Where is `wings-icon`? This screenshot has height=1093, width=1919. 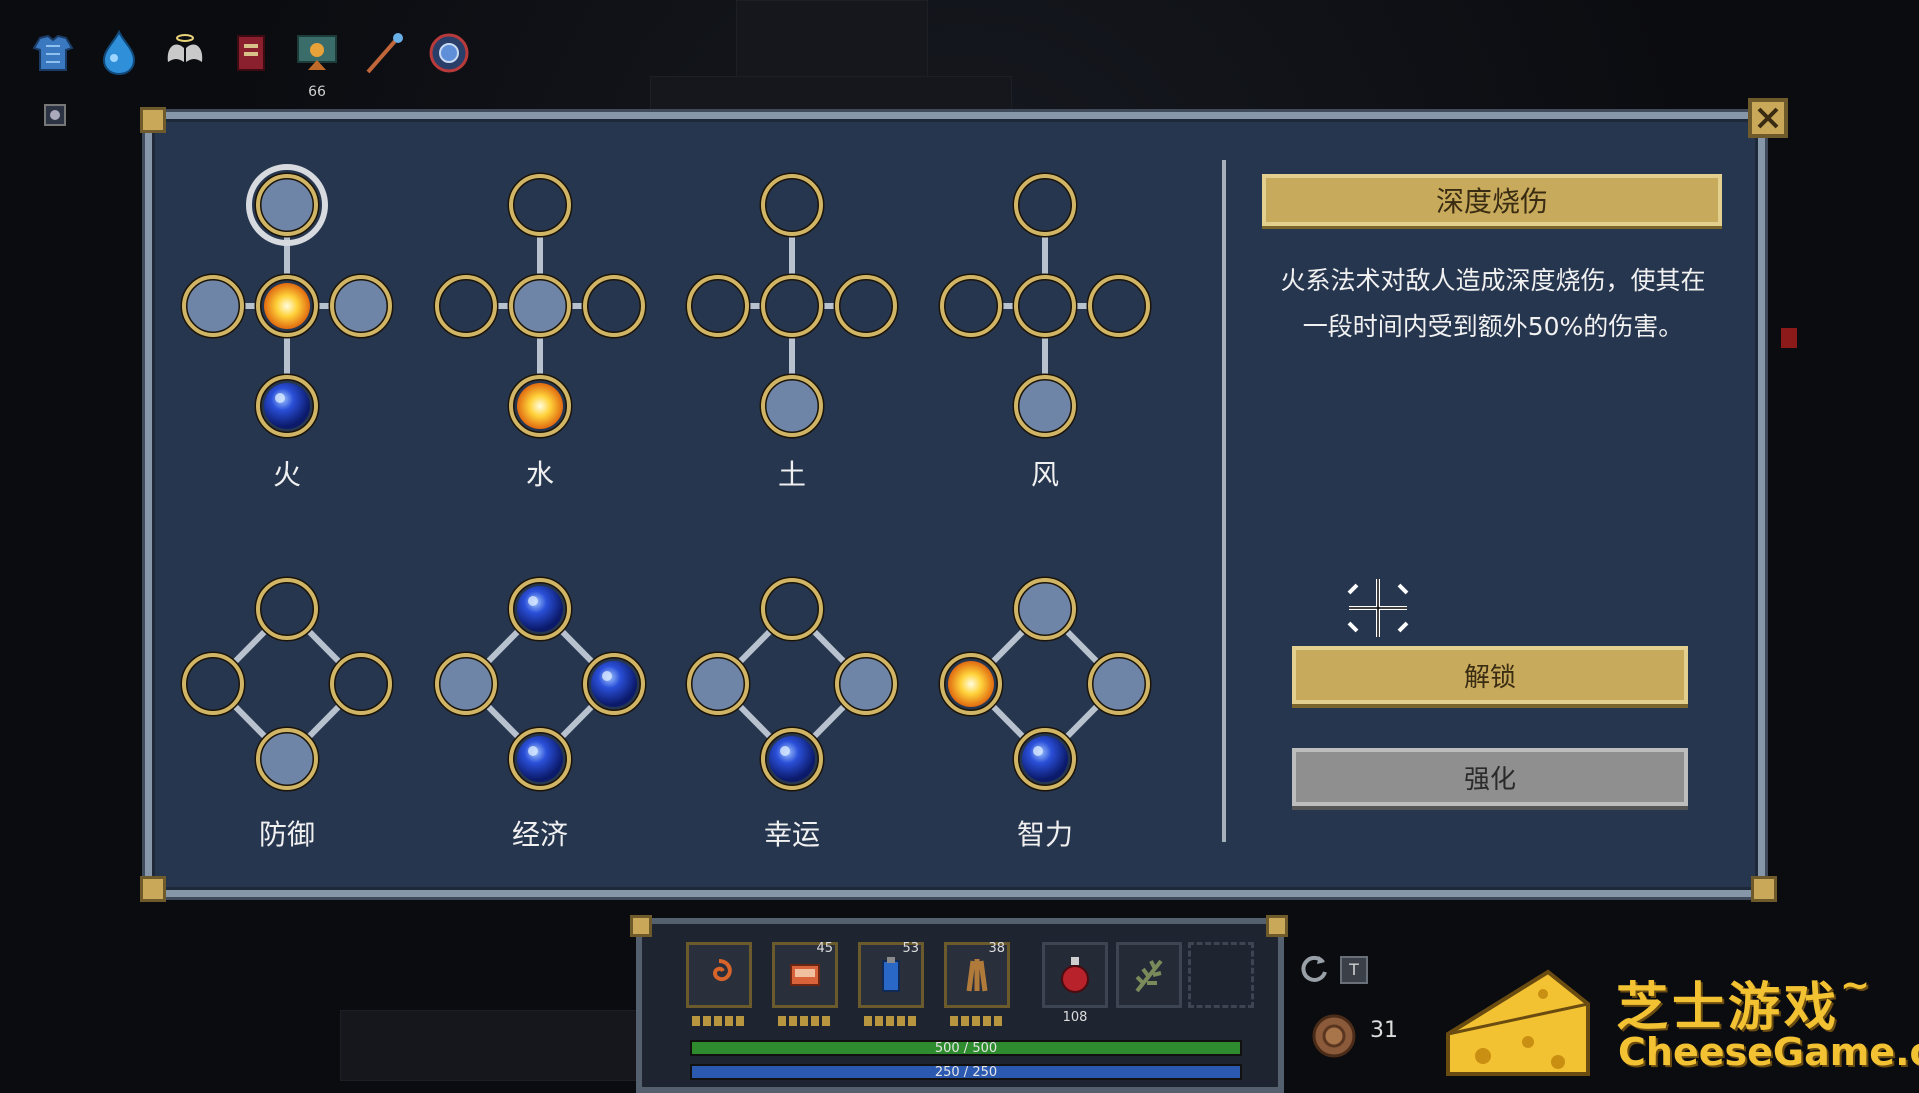 wings-icon is located at coordinates (185, 53).